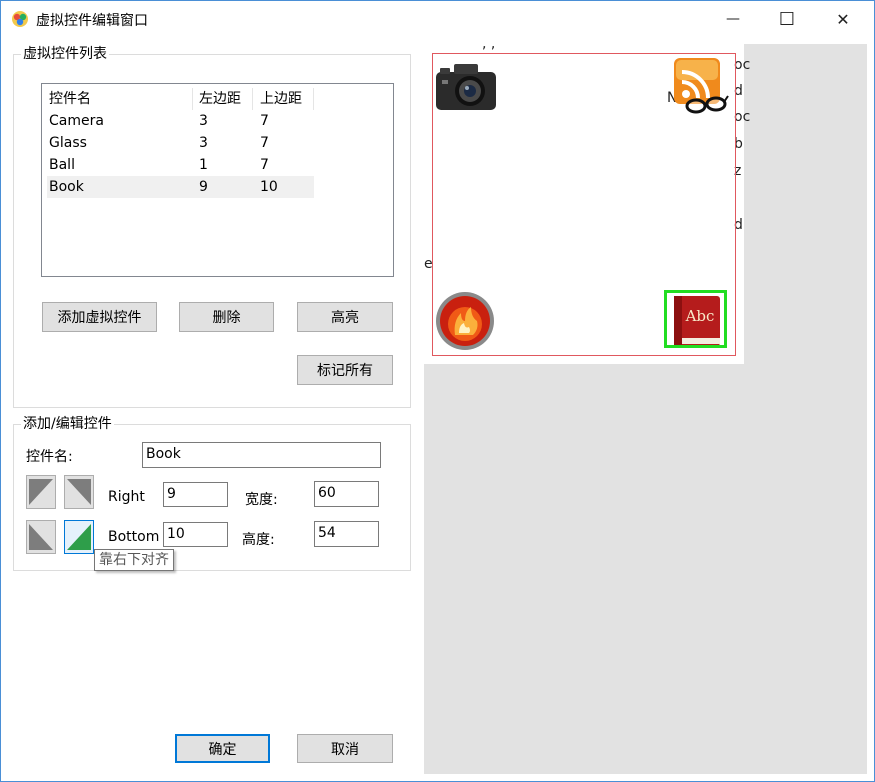  I want to click on row-name: Ball, so click(62, 165).